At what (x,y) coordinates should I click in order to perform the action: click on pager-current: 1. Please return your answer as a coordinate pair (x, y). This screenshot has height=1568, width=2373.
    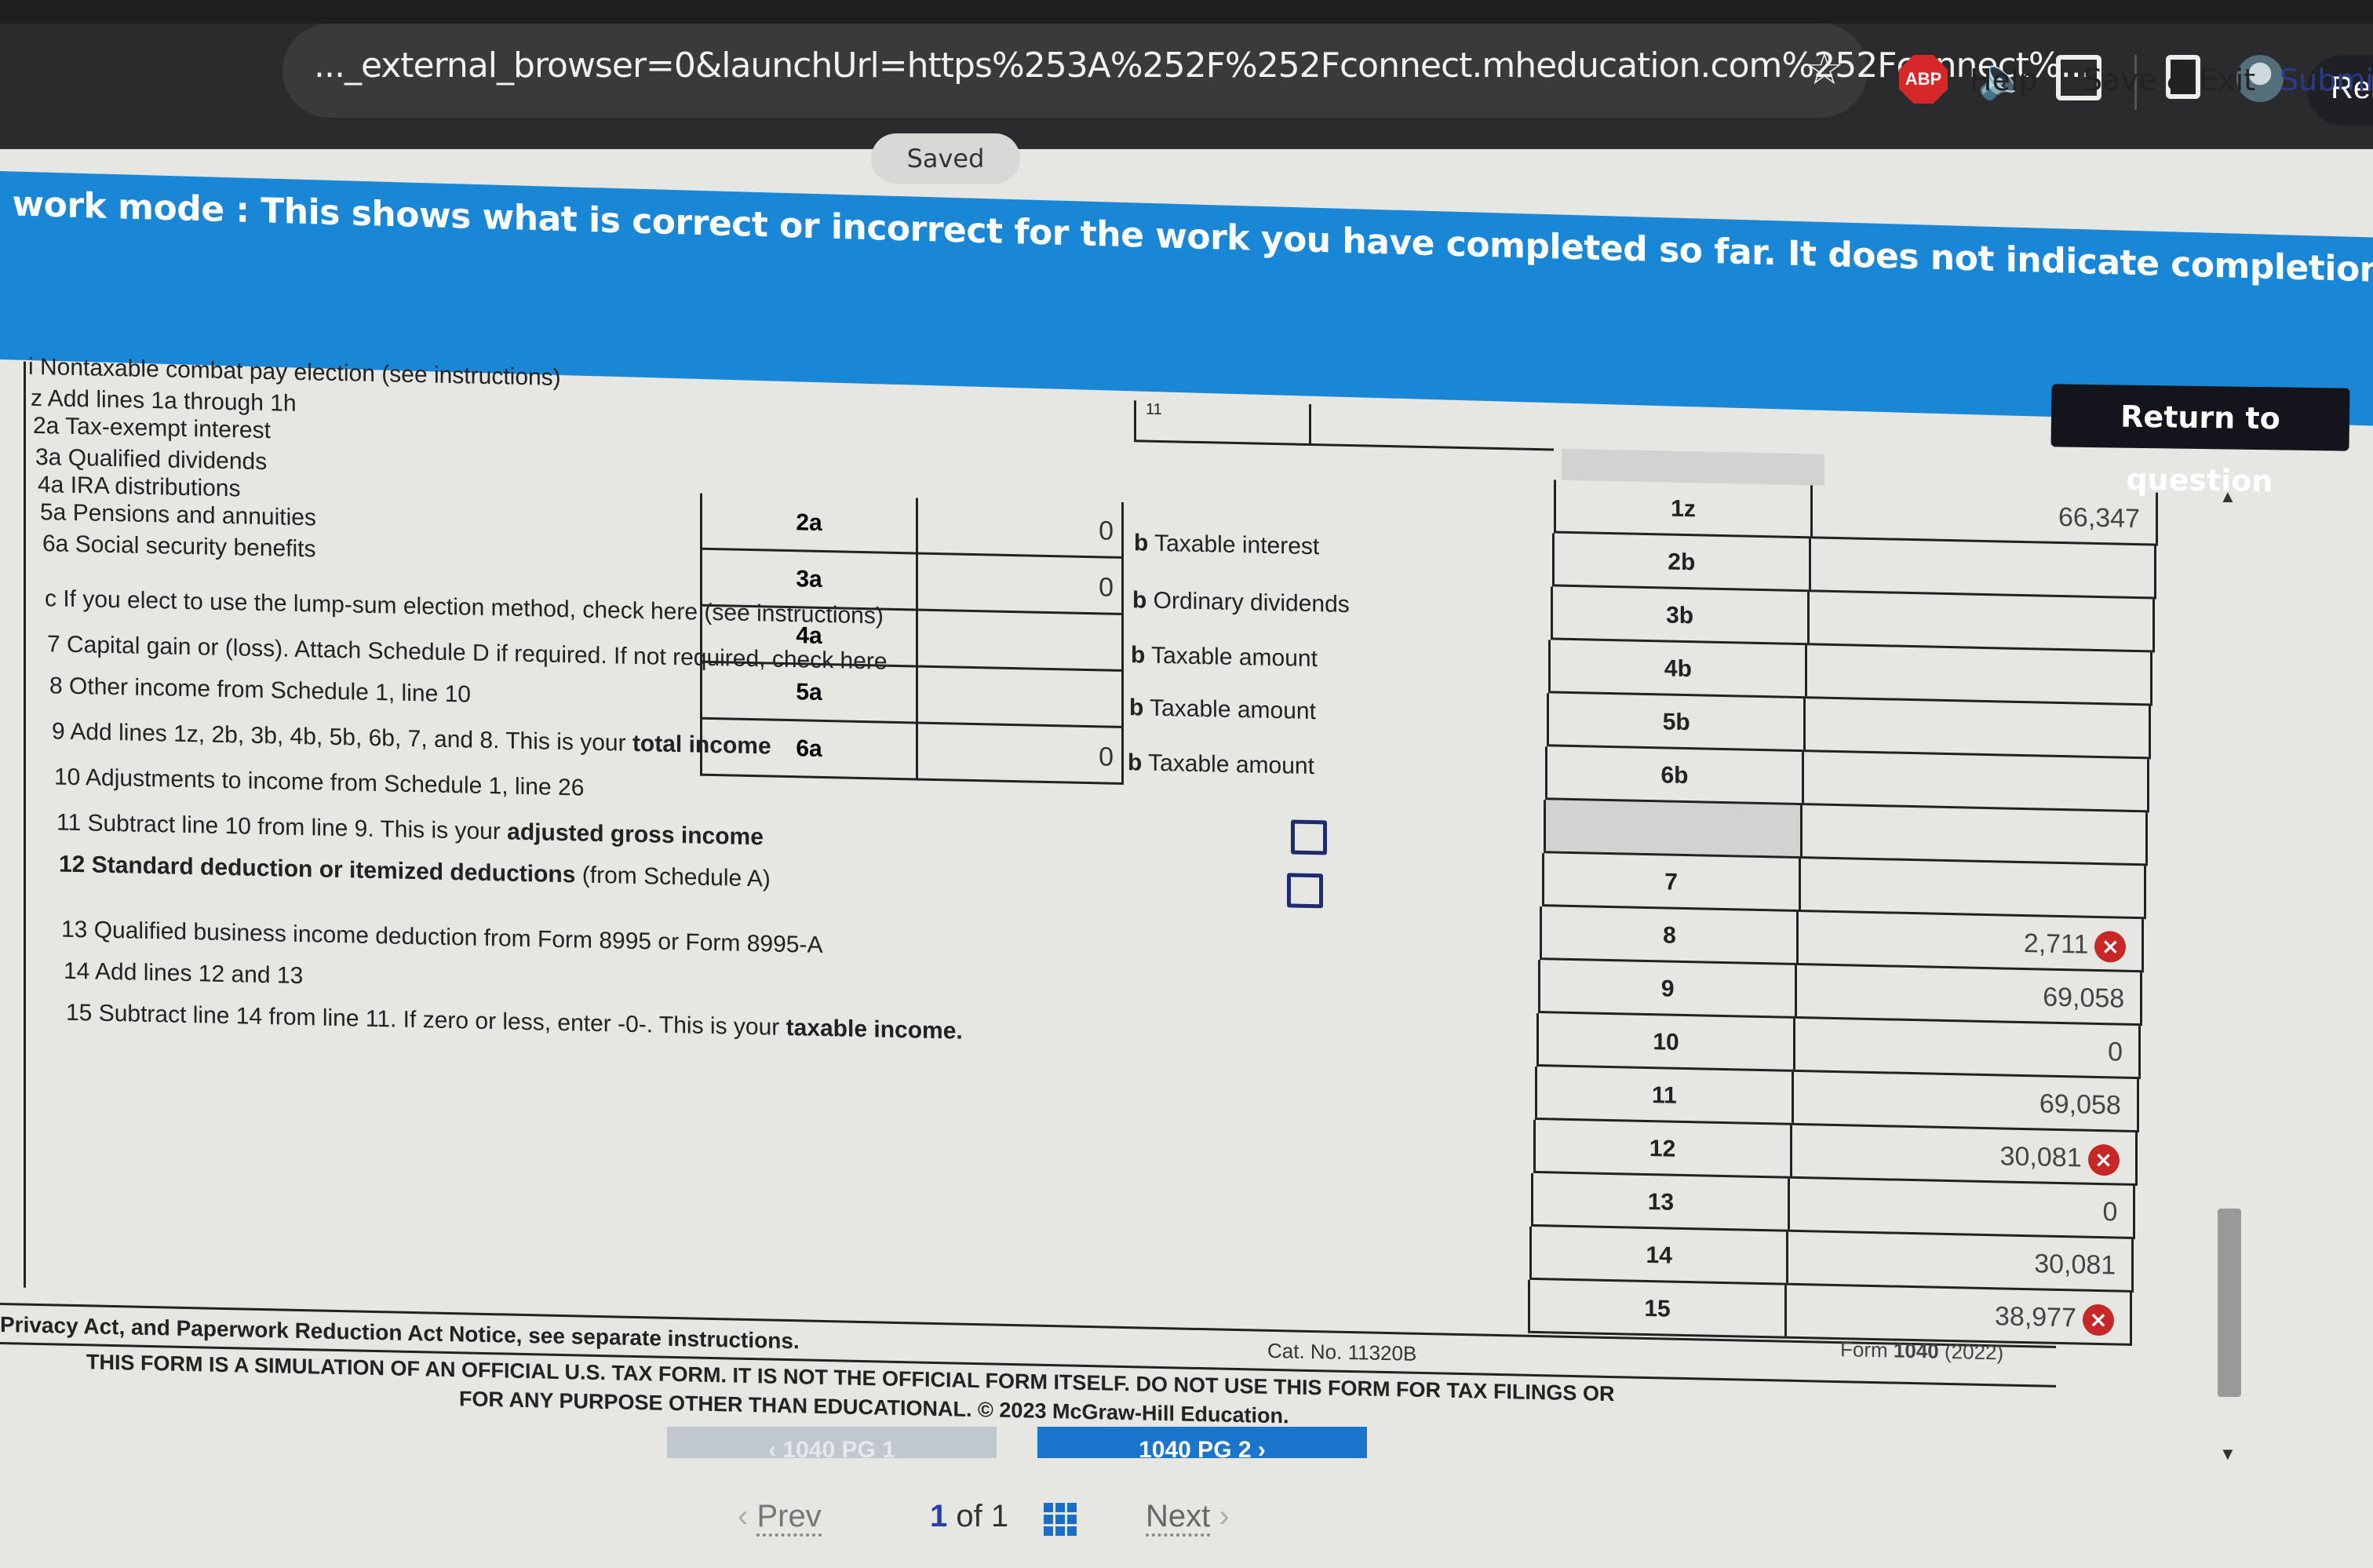
    Looking at the image, I should click on (939, 1516).